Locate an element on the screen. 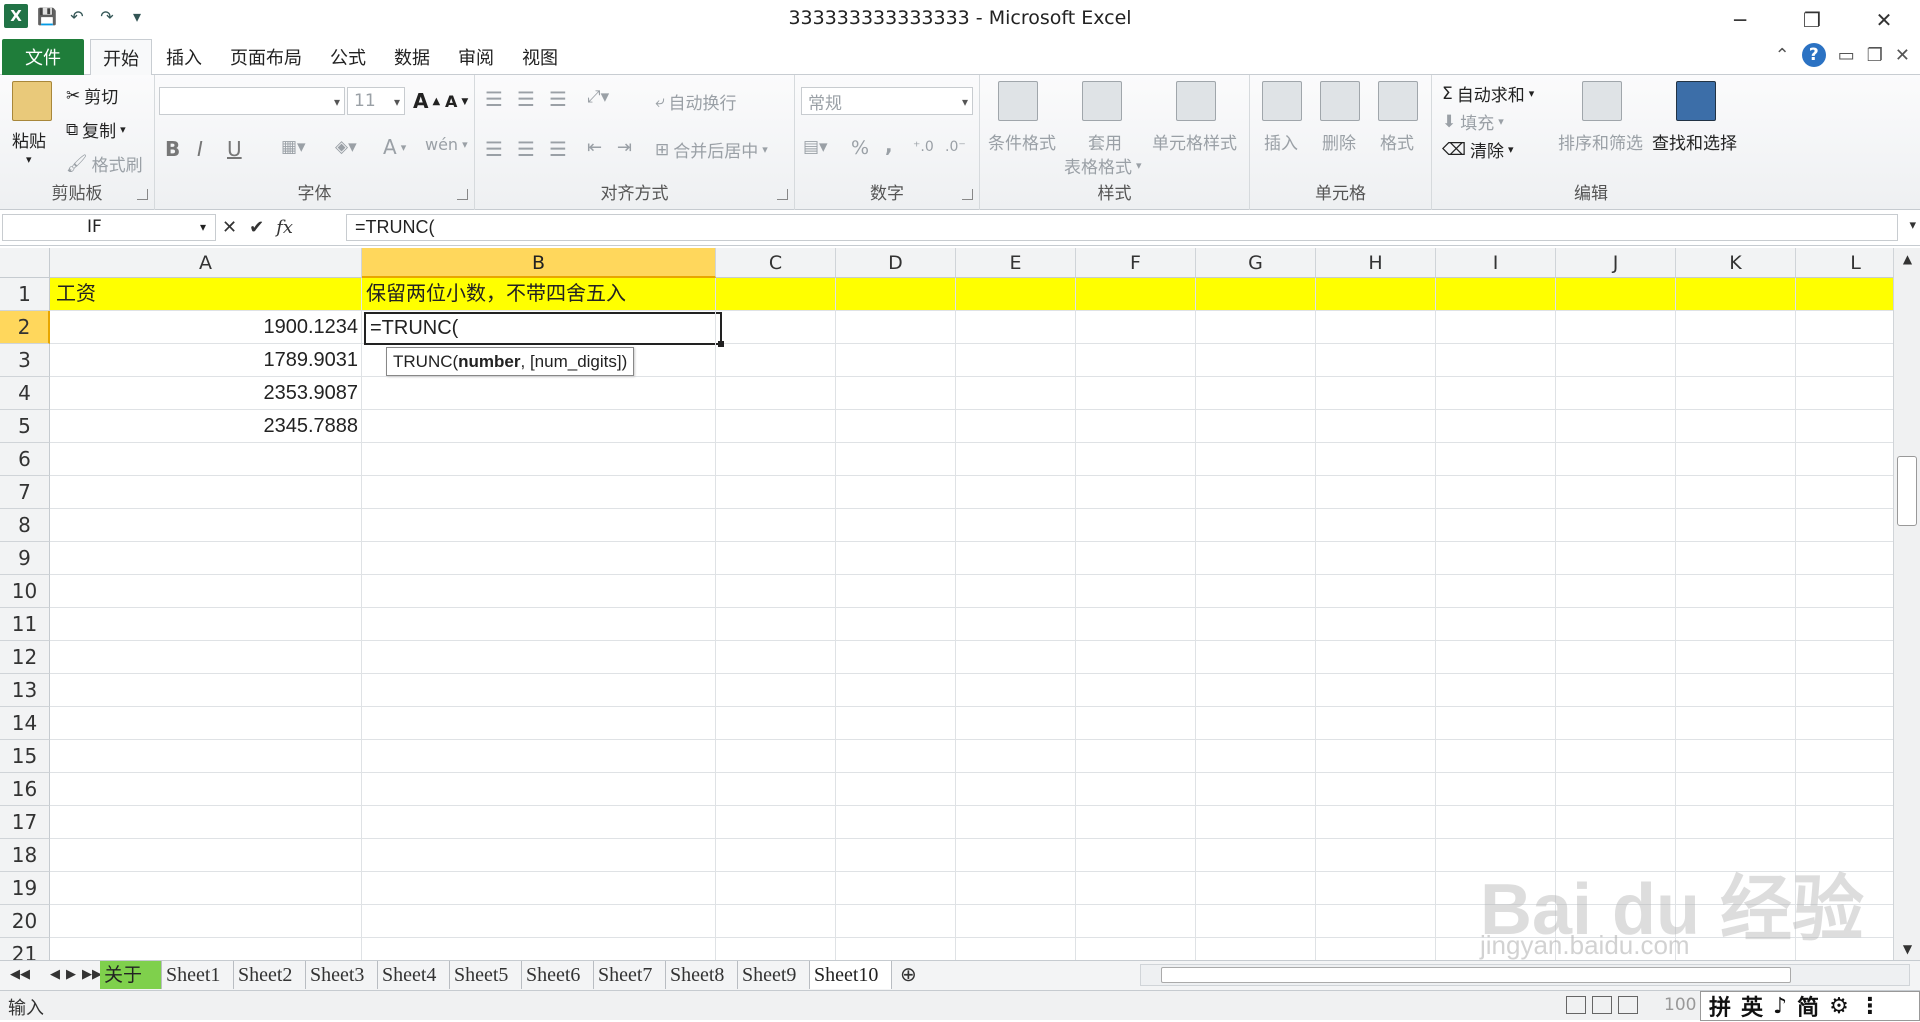 Image resolution: width=1920 pixels, height=1022 pixels. enter-icon: ✔ is located at coordinates (256, 227).